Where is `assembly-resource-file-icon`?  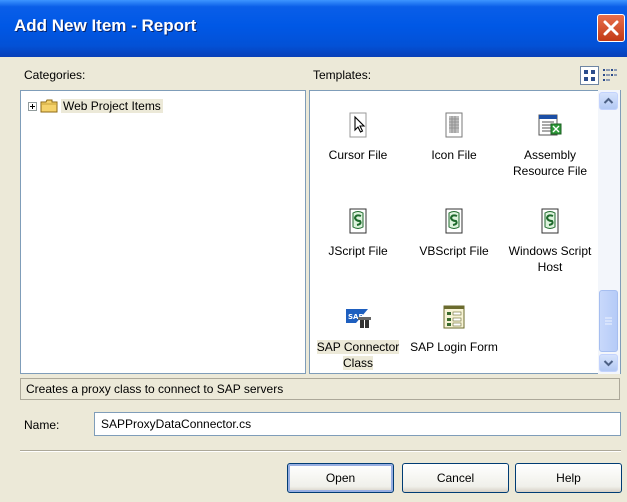 assembly-resource-file-icon is located at coordinates (550, 125).